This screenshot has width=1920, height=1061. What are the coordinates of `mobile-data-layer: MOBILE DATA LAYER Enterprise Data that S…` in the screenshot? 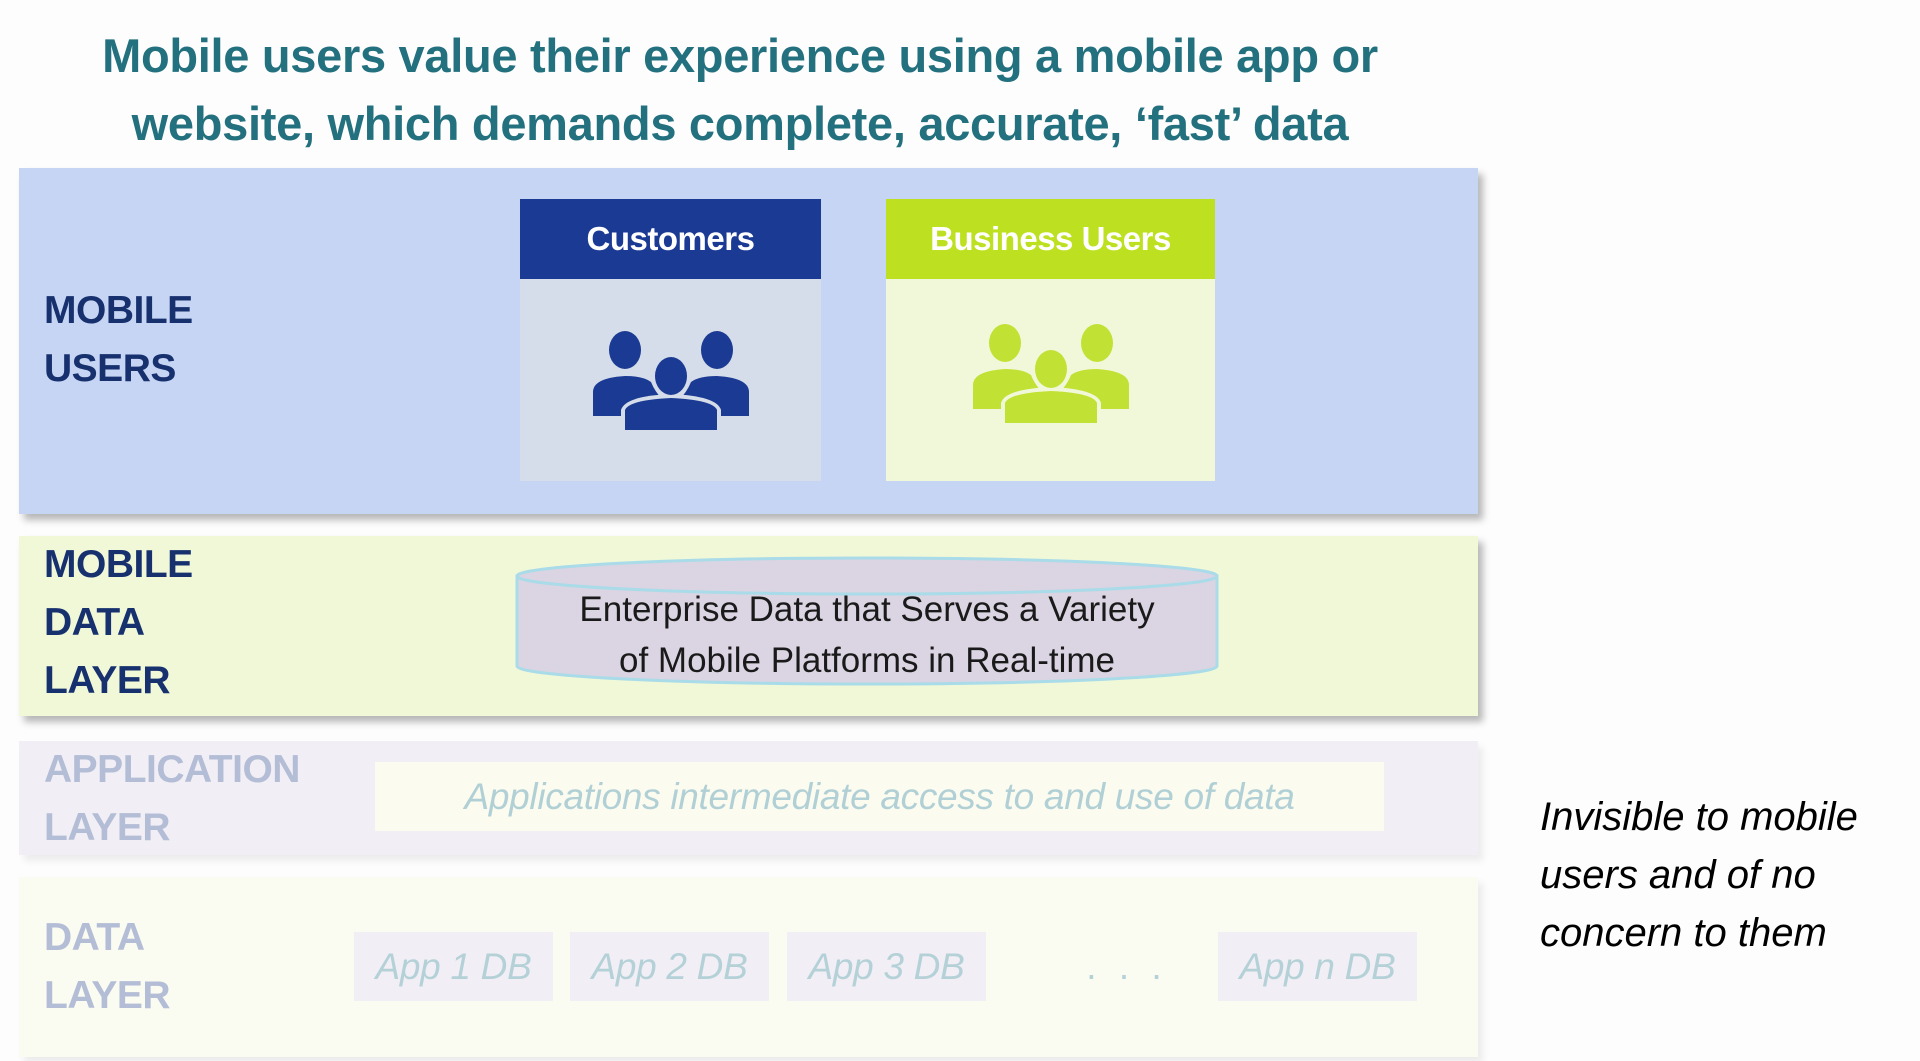 It's located at (748, 626).